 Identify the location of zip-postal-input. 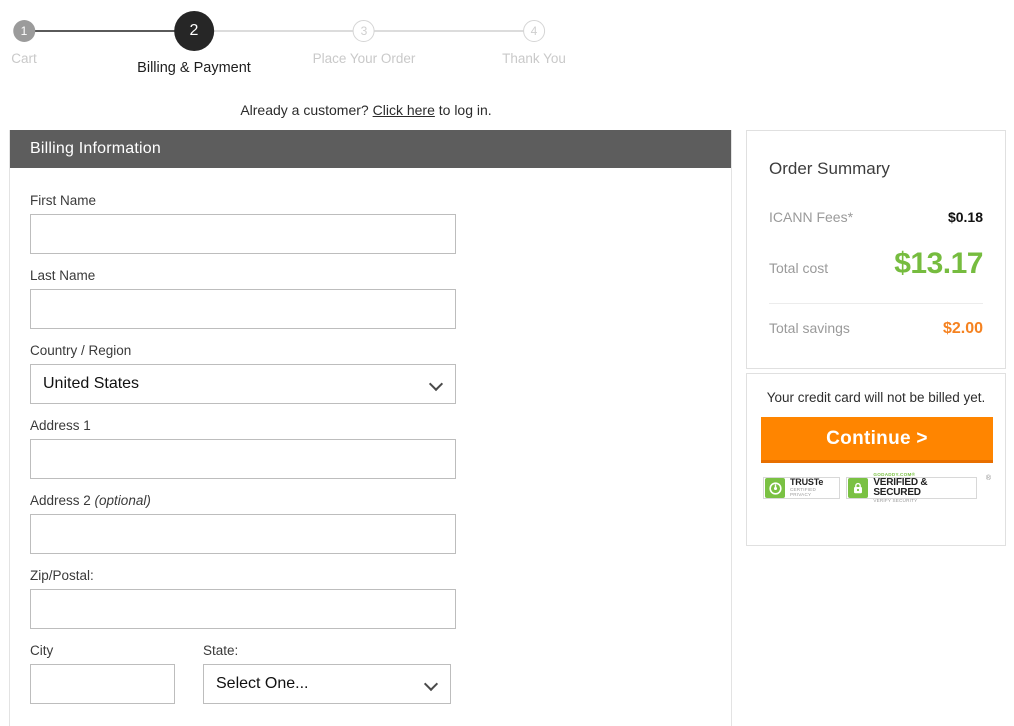
(243, 609).